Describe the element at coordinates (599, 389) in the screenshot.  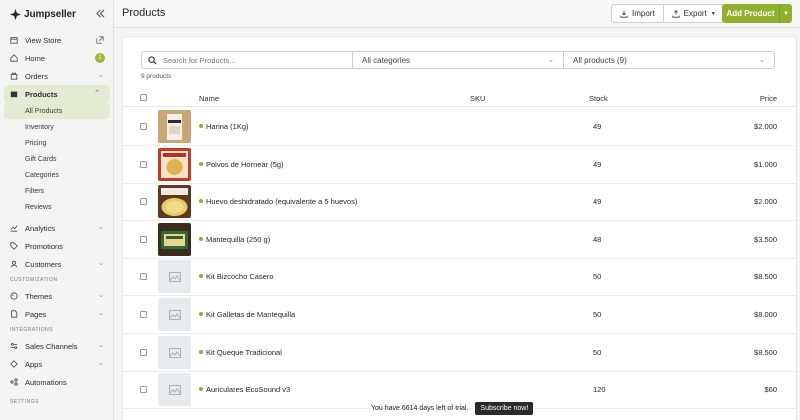
I see `product-stock: 120` at that location.